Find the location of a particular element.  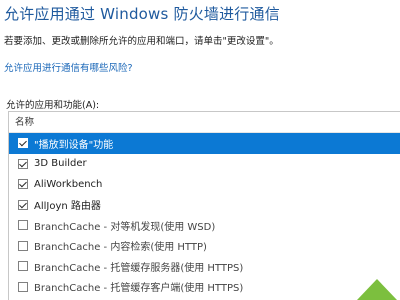

app-row: AllJoyn 路由器 is located at coordinates (204, 205).